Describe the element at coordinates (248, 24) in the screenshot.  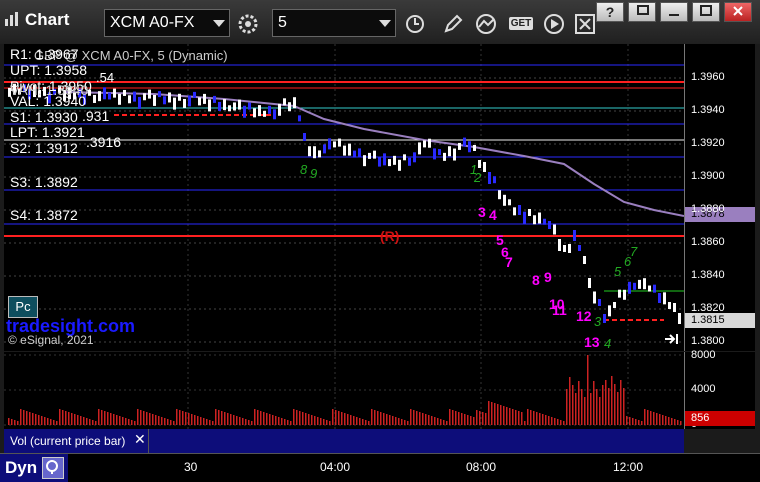
I see `settings-gear-icon` at that location.